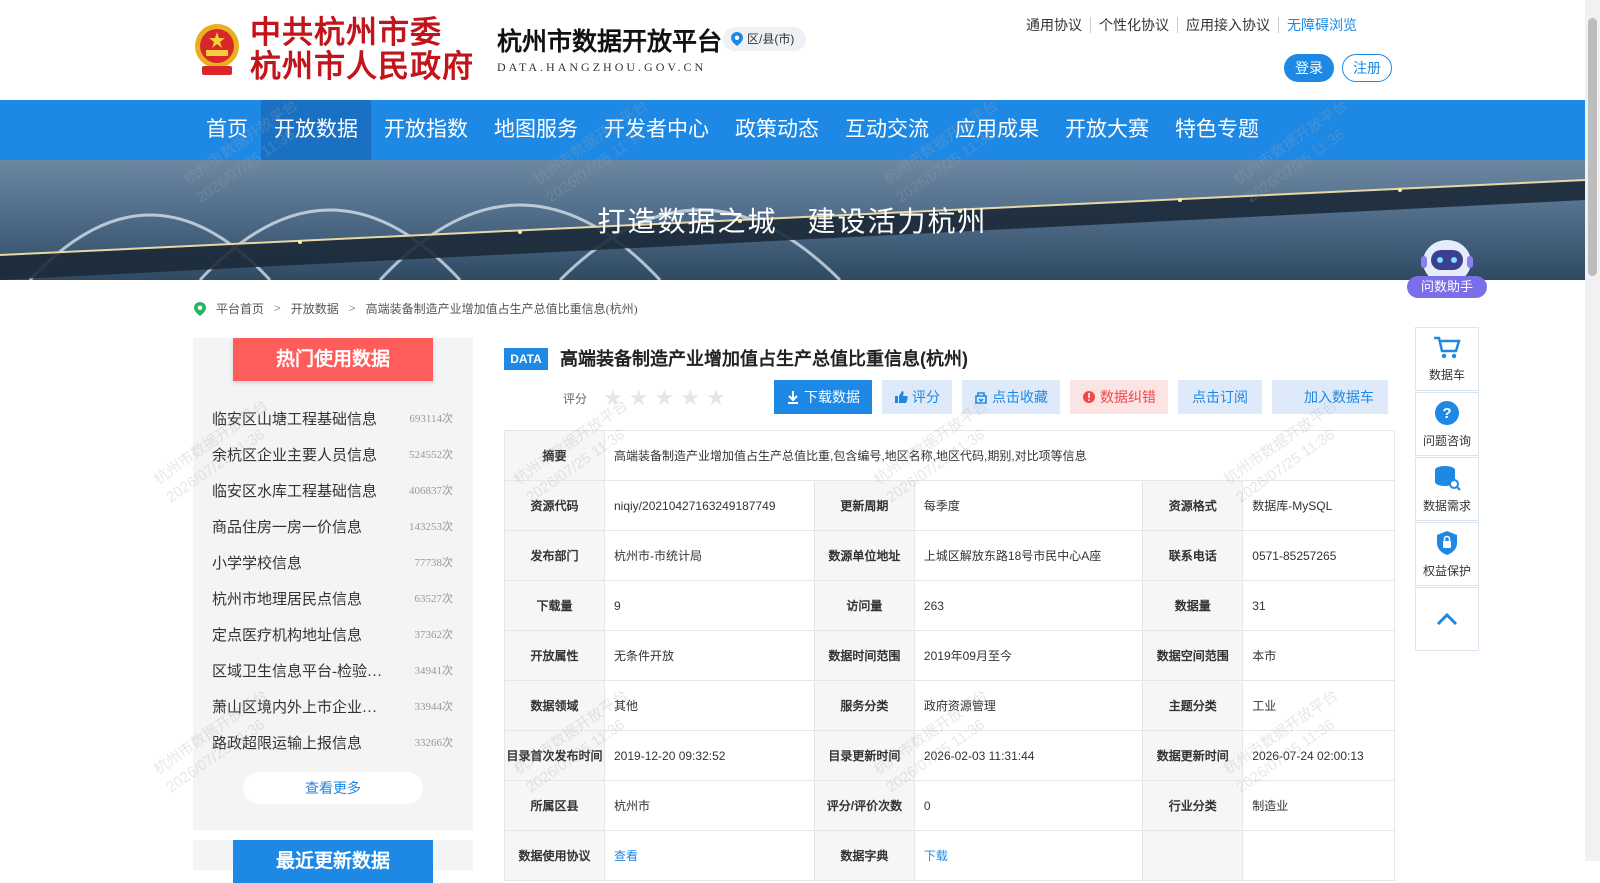  What do you see at coordinates (217, 49) in the screenshot?
I see `national-emblem-icon` at bounding box center [217, 49].